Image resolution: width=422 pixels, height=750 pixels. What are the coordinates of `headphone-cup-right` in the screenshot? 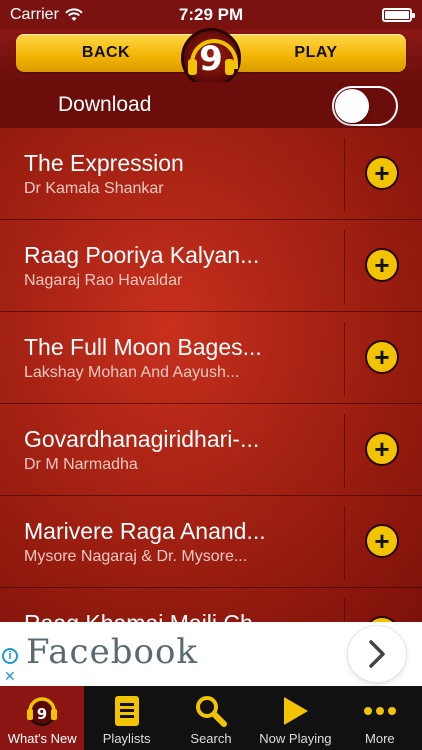 It's located at (229, 67).